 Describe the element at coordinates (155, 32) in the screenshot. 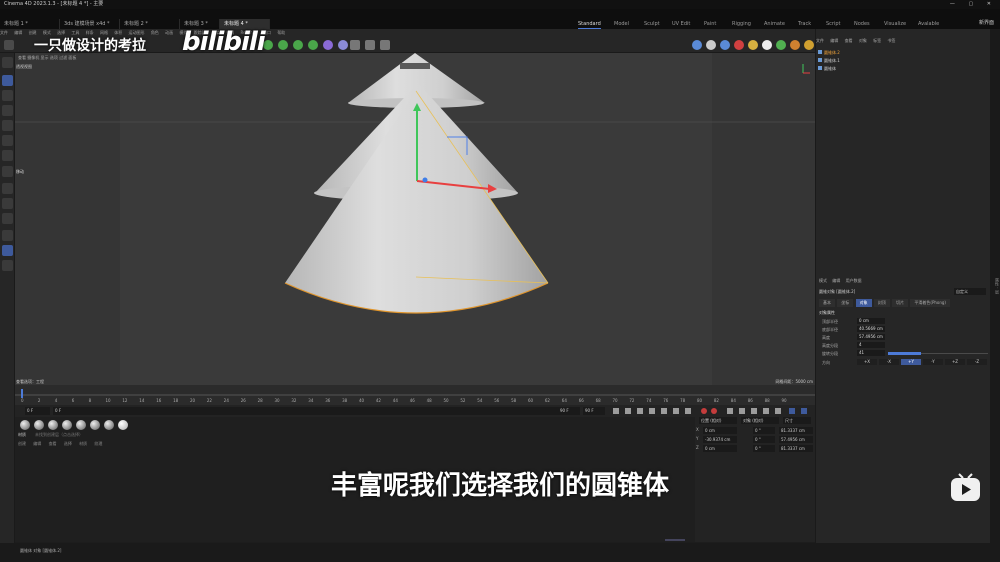

I see `menu-character: 角色` at that location.